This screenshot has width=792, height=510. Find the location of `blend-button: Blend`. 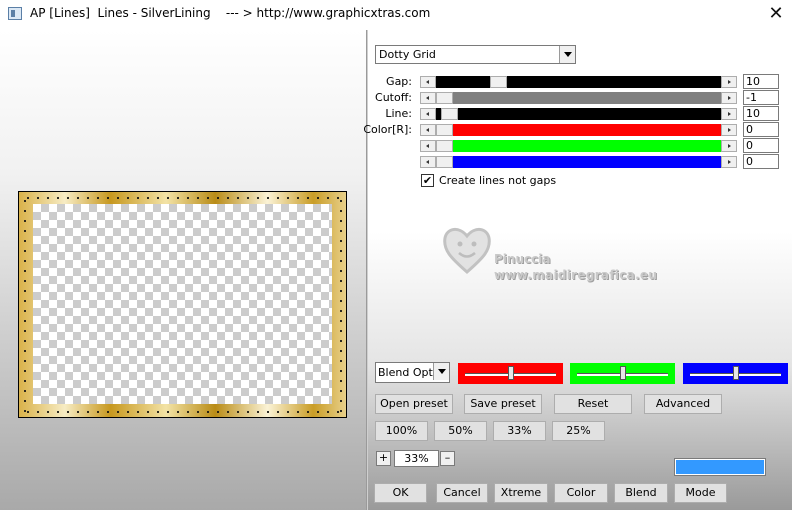

blend-button: Blend is located at coordinates (641, 493).